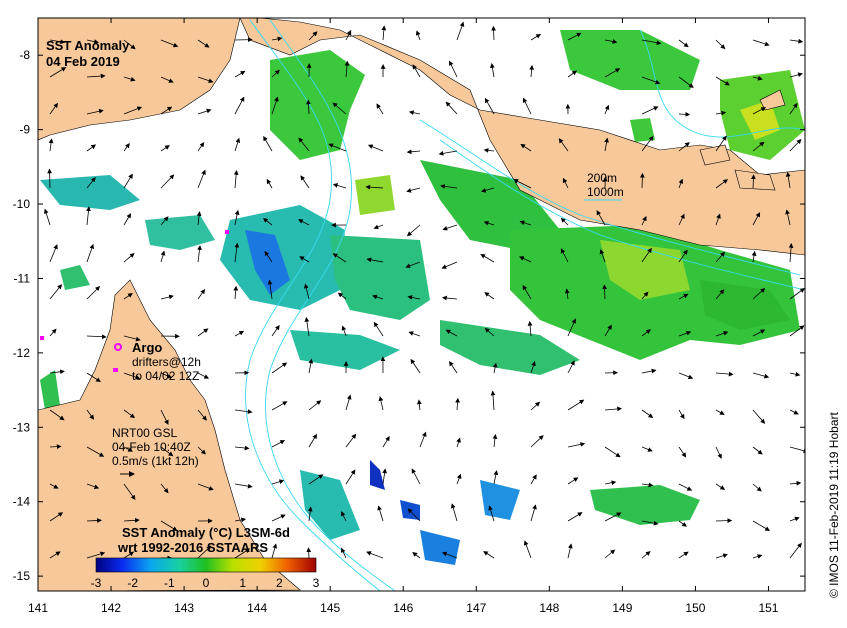 Image resolution: width=847 pixels, height=628 pixels. What do you see at coordinates (330, 608) in the screenshot?
I see `lon-tick-label: 145` at bounding box center [330, 608].